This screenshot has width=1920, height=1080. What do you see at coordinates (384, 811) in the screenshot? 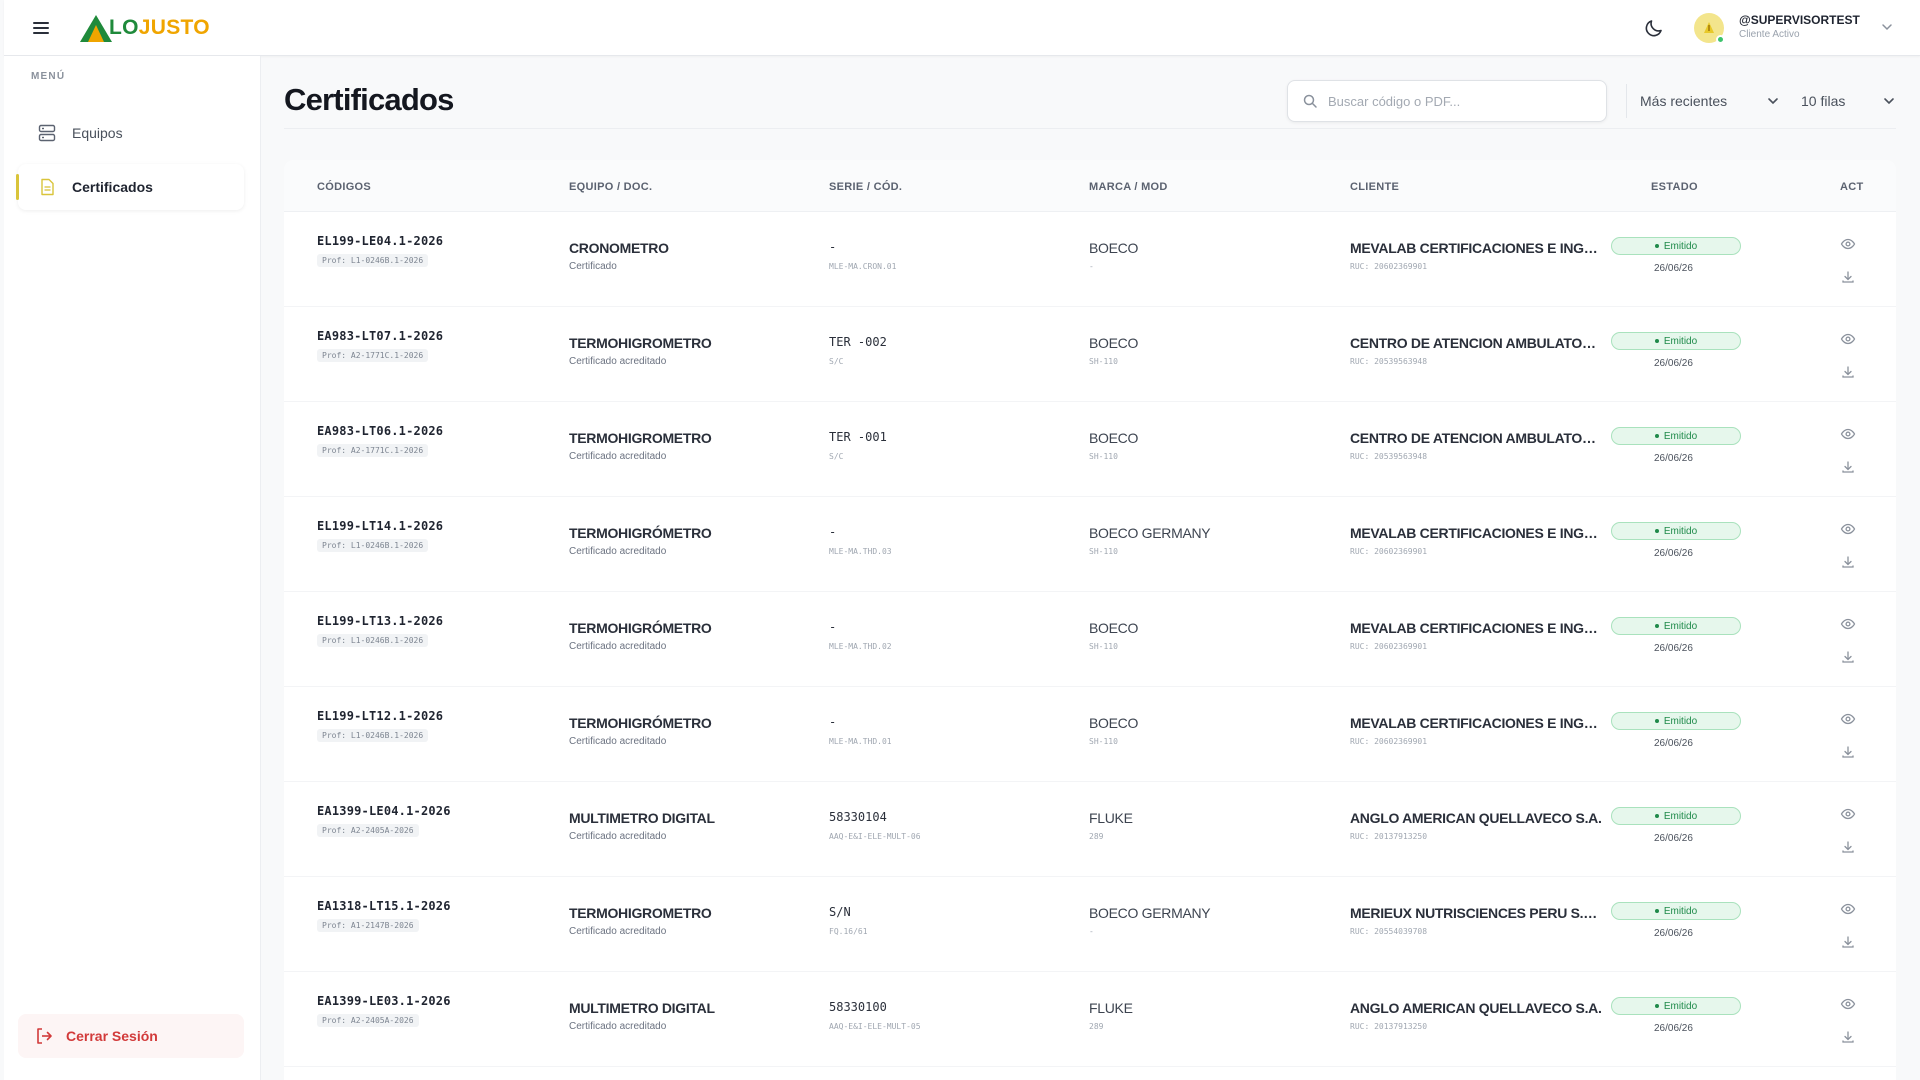
I see `certificate-code: EA1399-LE04.1-2026` at bounding box center [384, 811].